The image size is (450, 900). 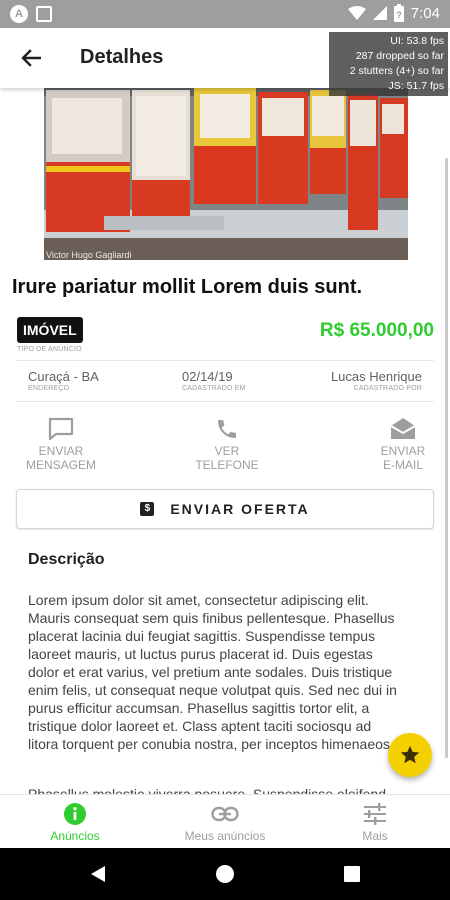 I want to click on status-time: 7:04, so click(x=425, y=13).